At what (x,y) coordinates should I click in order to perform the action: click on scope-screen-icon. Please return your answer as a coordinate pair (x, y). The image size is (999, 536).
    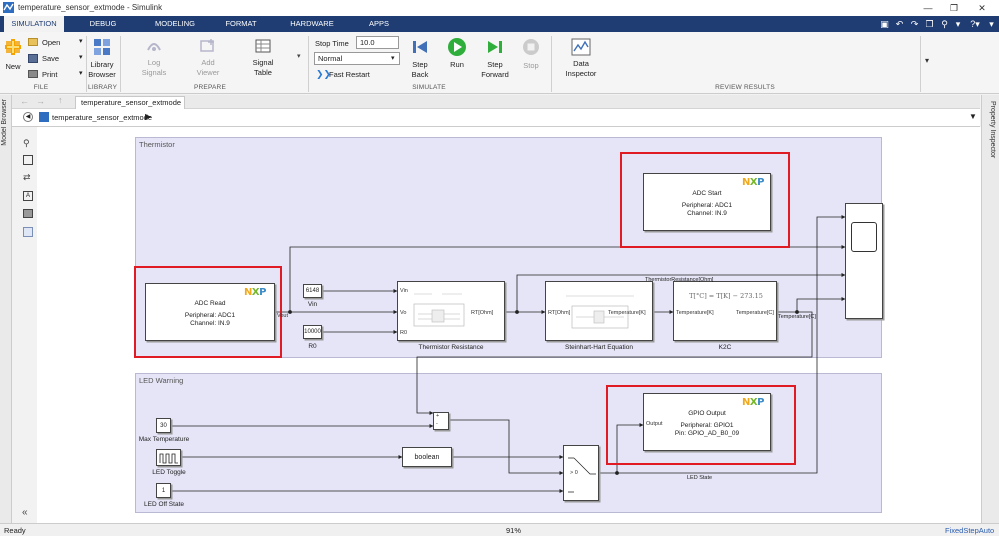
    Looking at the image, I should click on (864, 237).